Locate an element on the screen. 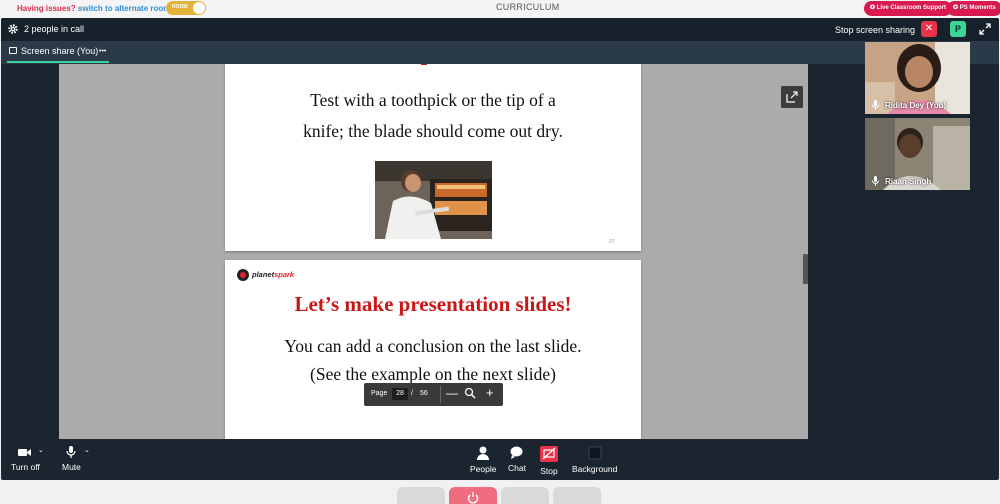  people-button: People is located at coordinates (483, 460).